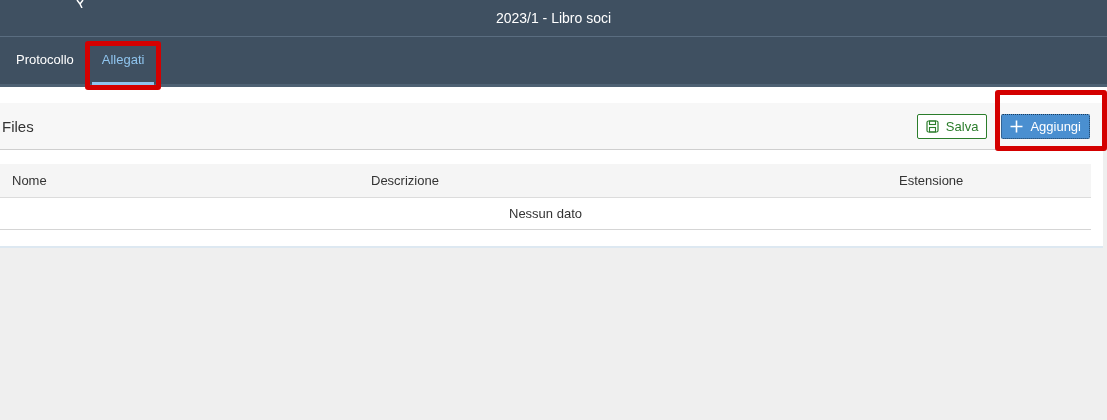 The height and width of the screenshot is (420, 1107). What do you see at coordinates (405, 180) in the screenshot?
I see `column-header: Descrizione` at bounding box center [405, 180].